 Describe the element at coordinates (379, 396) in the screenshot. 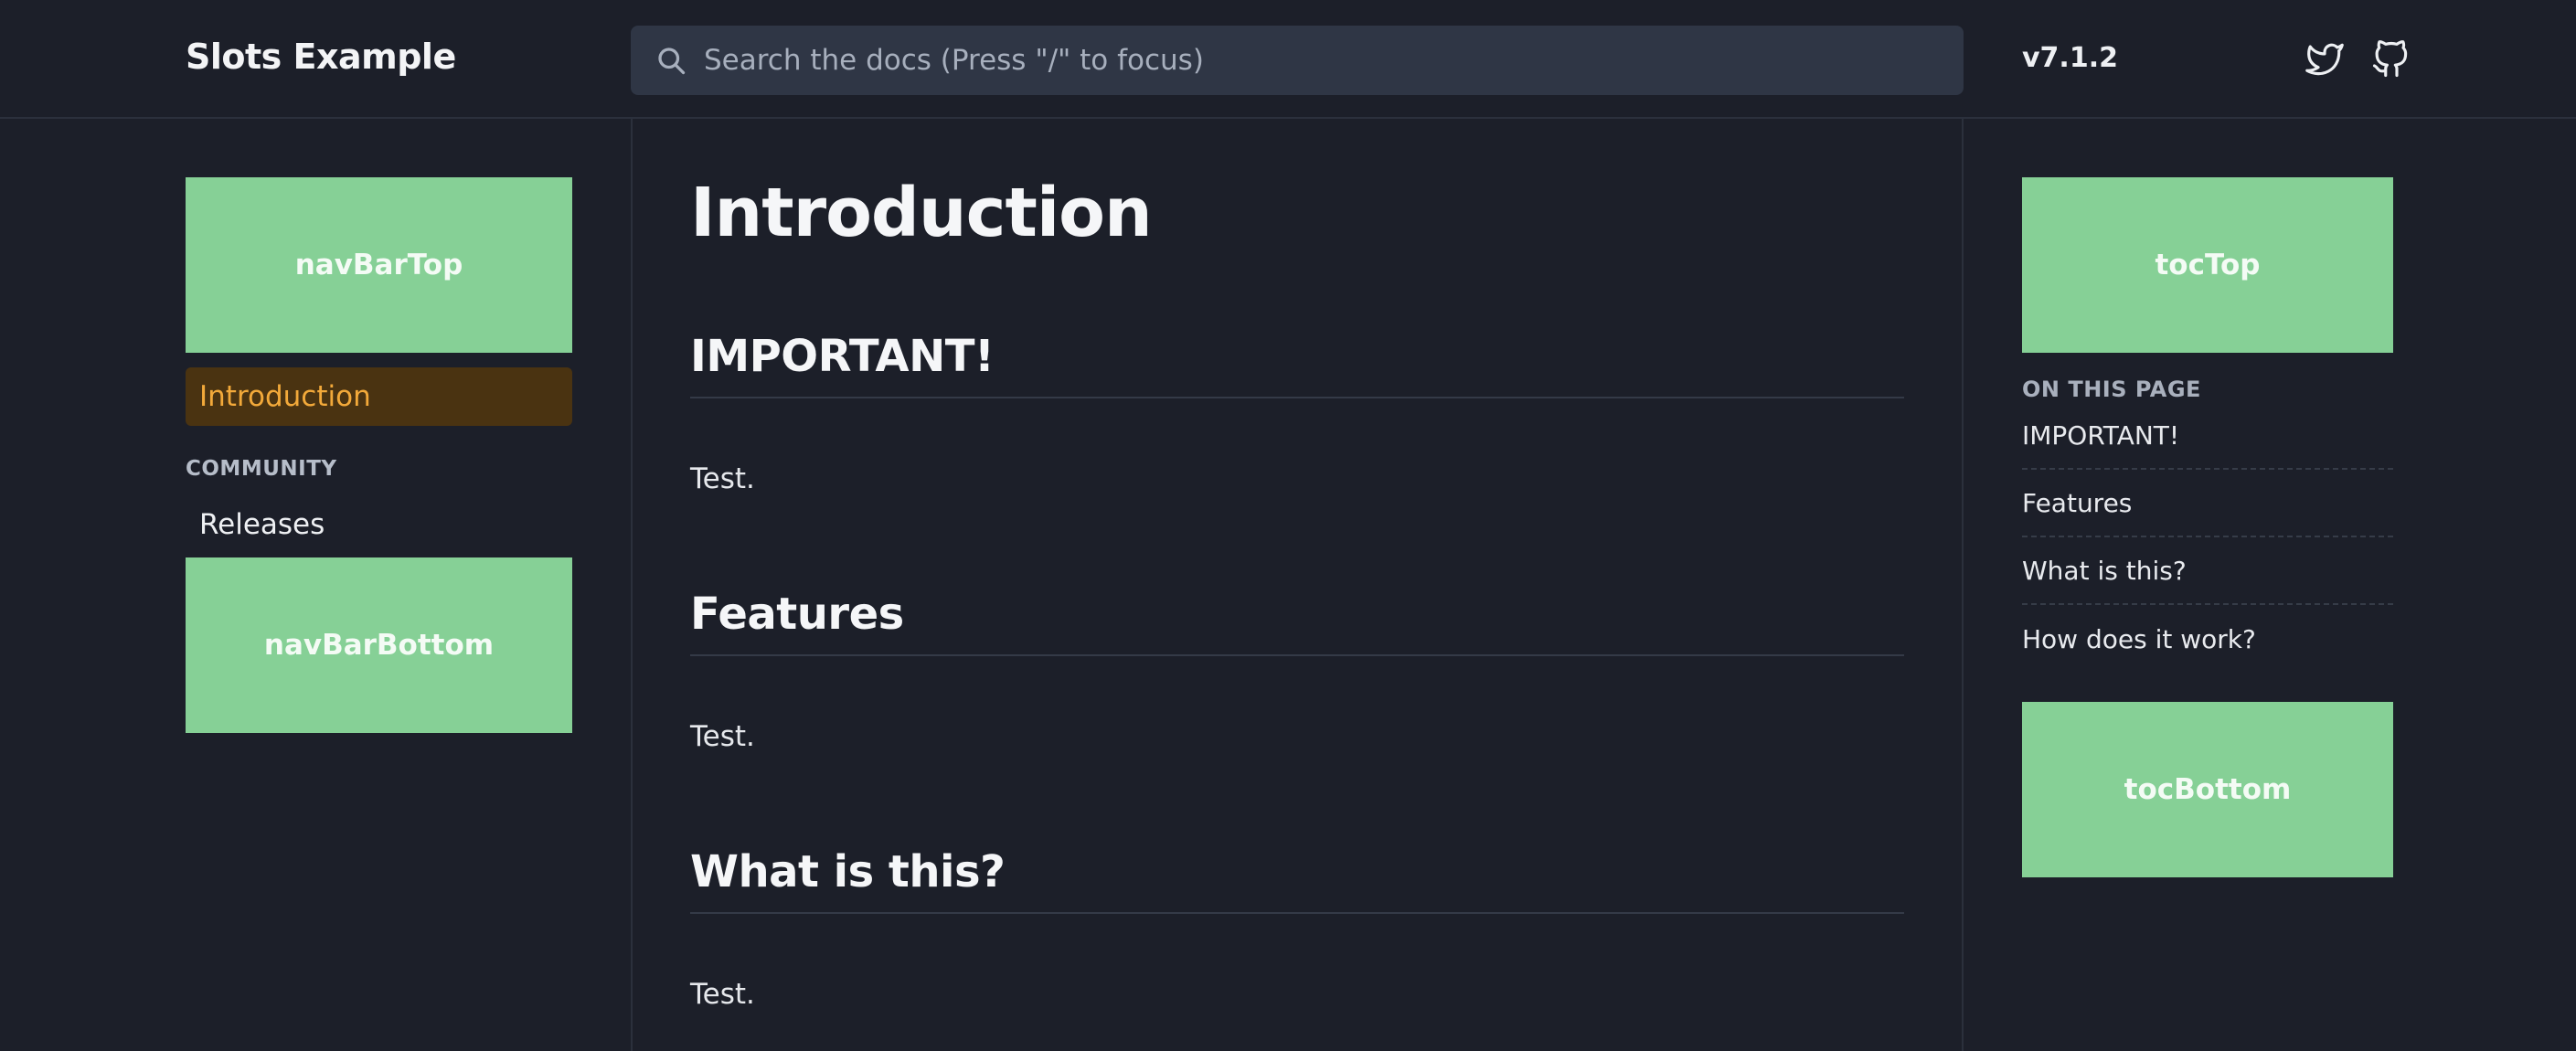

I see `sidebar-item-introduction: Introduction` at that location.